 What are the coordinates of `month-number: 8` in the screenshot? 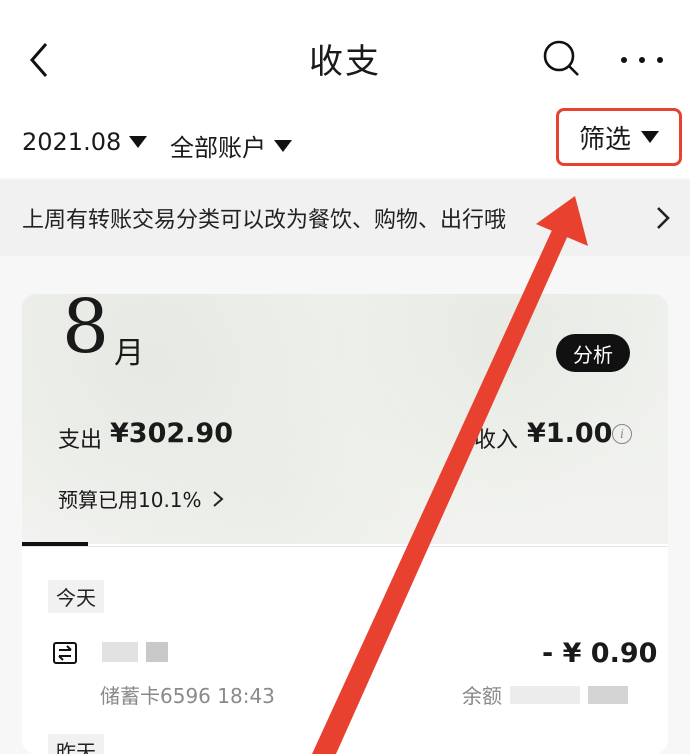 It's located at (86, 332).